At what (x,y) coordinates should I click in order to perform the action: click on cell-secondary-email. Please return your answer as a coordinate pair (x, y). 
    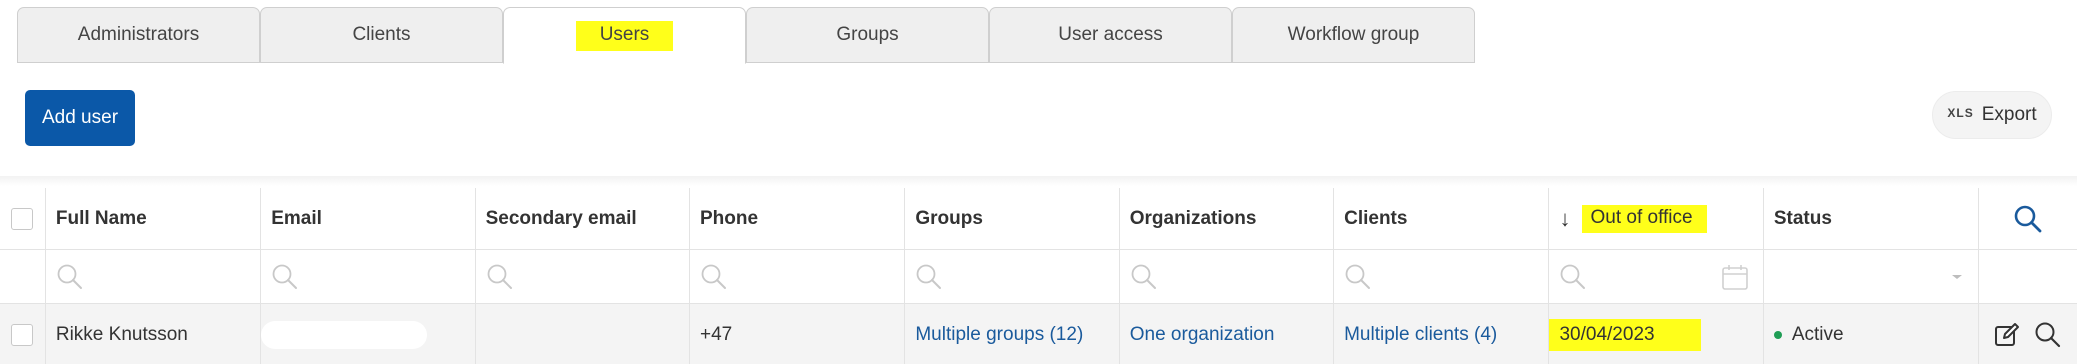
    Looking at the image, I should click on (583, 334).